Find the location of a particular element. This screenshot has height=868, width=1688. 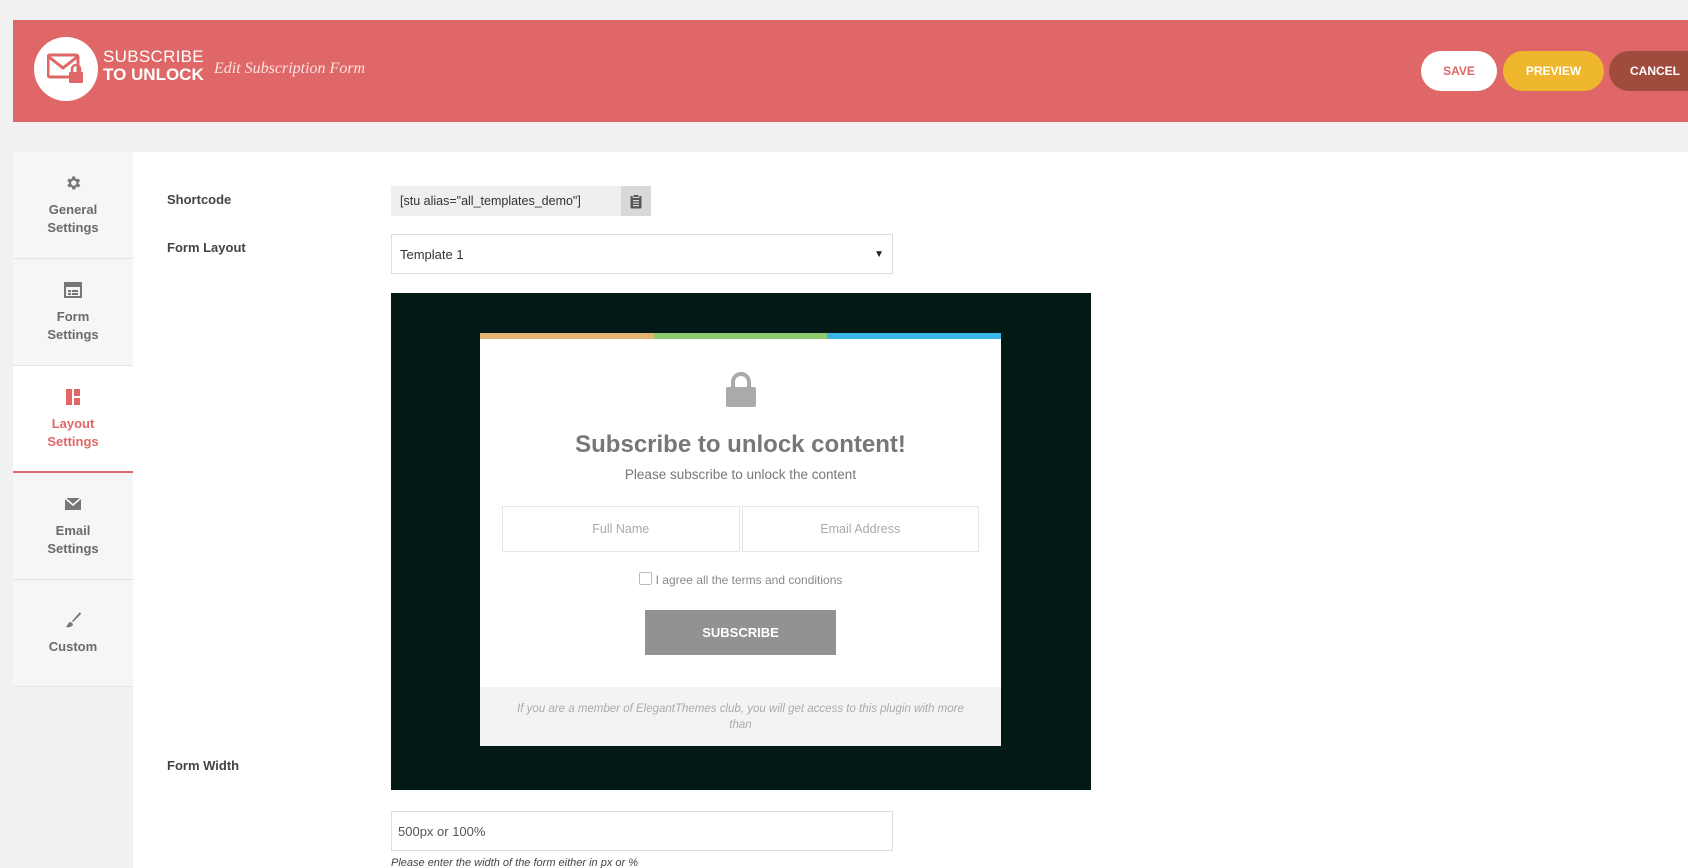

sidebar-item-general-settings: General Settings is located at coordinates (73, 205).